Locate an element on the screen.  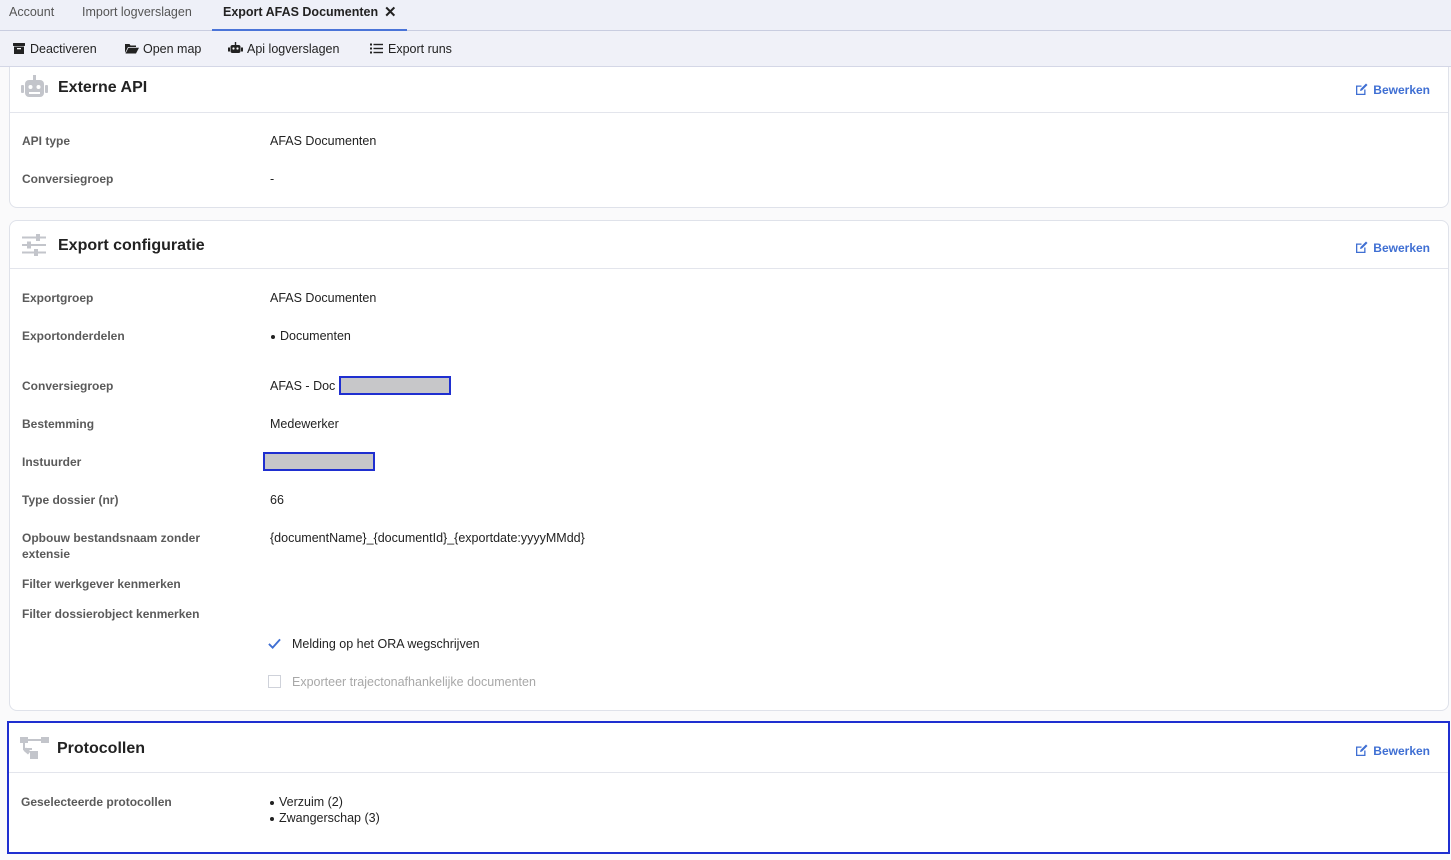
folder-open-icon is located at coordinates (132, 49).